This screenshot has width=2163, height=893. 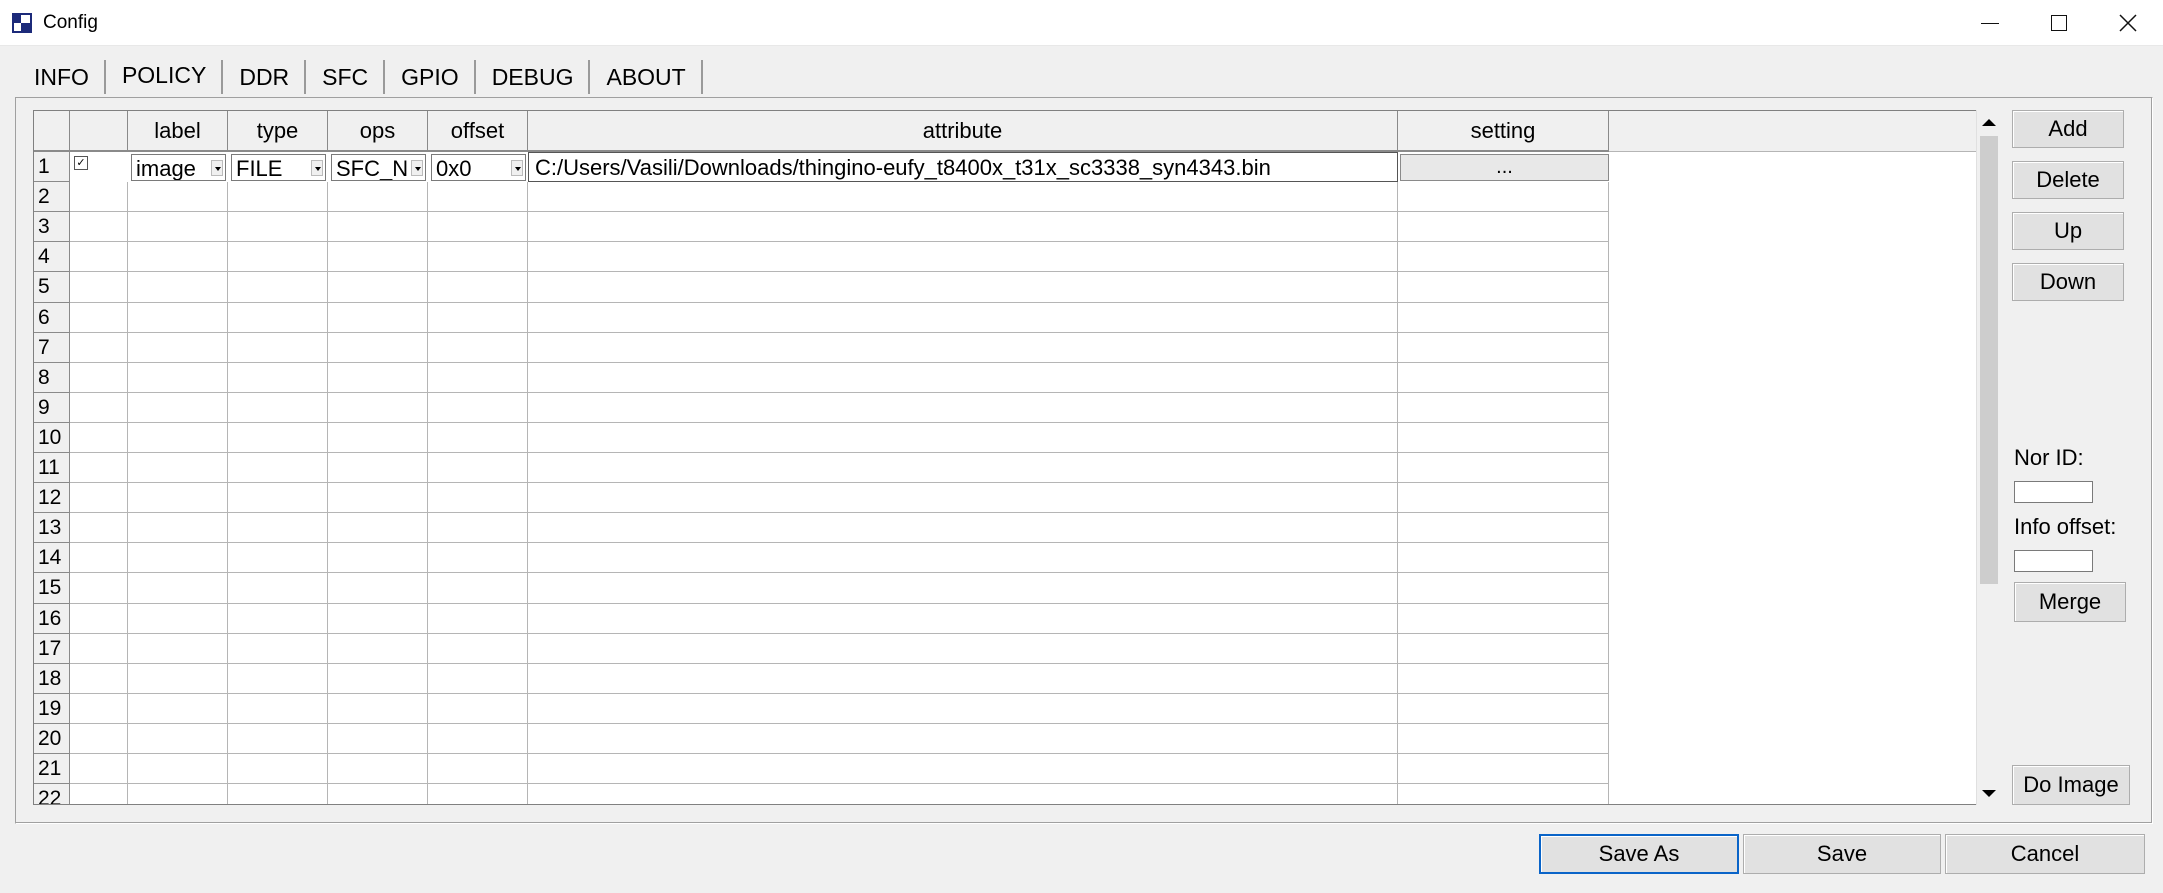 What do you see at coordinates (430, 77) in the screenshot?
I see `tab-gpio: GPIO` at bounding box center [430, 77].